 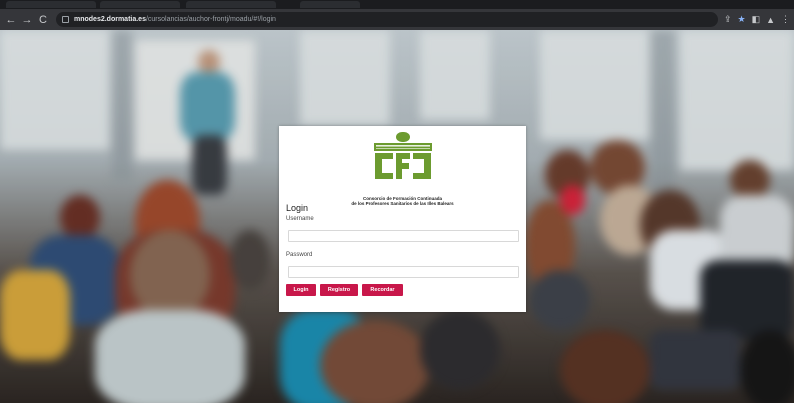 I want to click on password-input, so click(x=403, y=272).